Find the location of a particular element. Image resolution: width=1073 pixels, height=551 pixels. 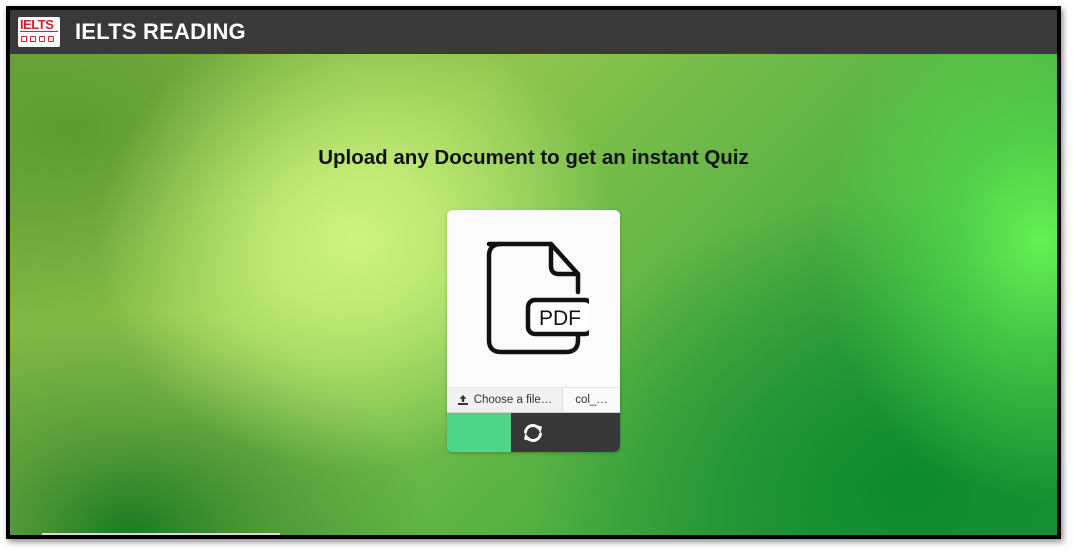

pdf-file-icon: PDF is located at coordinates (537, 298).